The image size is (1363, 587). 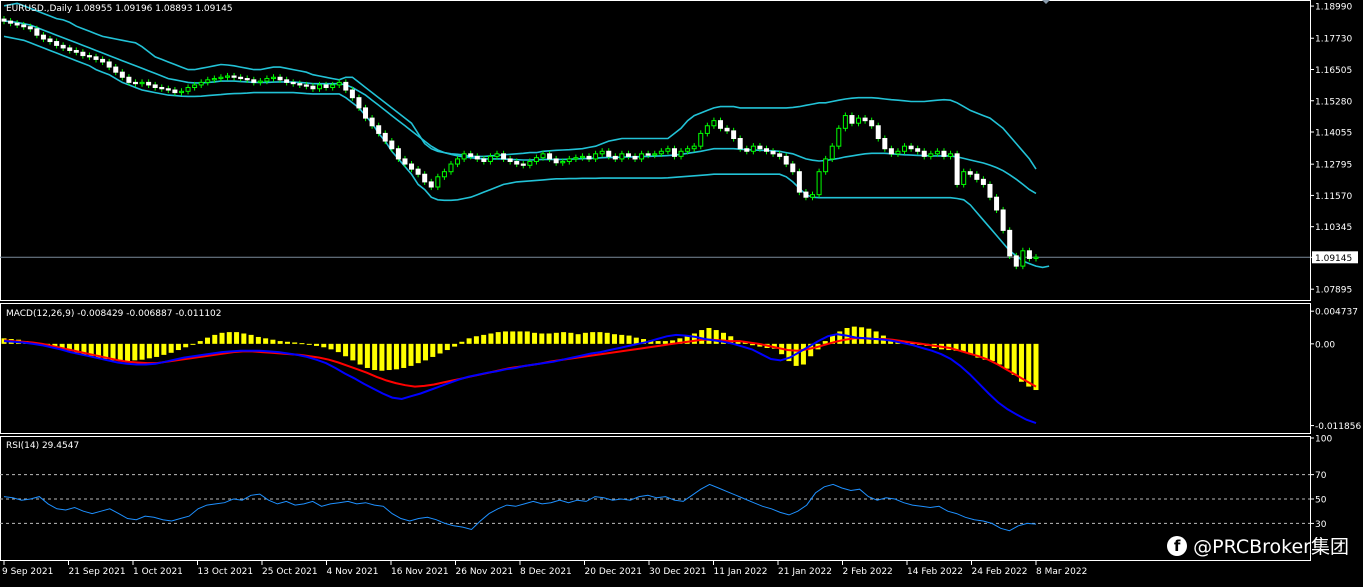 What do you see at coordinates (42, 446) in the screenshot?
I see `rsi-title: RSI(14) 29.4547` at bounding box center [42, 446].